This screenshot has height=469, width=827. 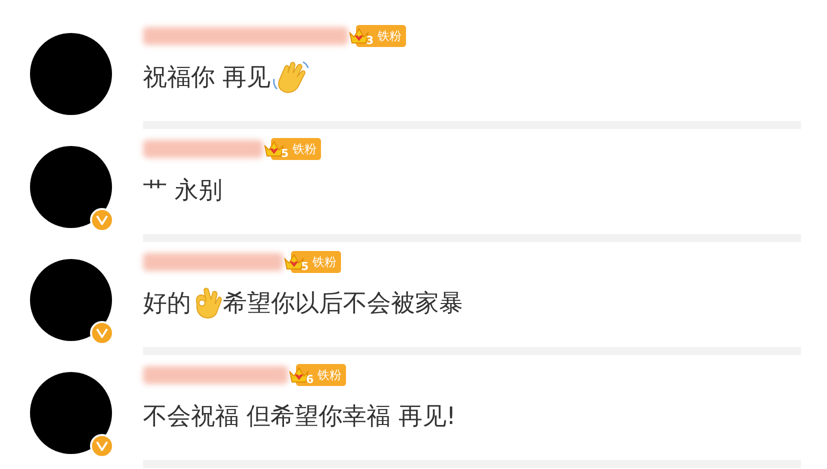 I want to click on fan-level: 3, so click(x=370, y=40).